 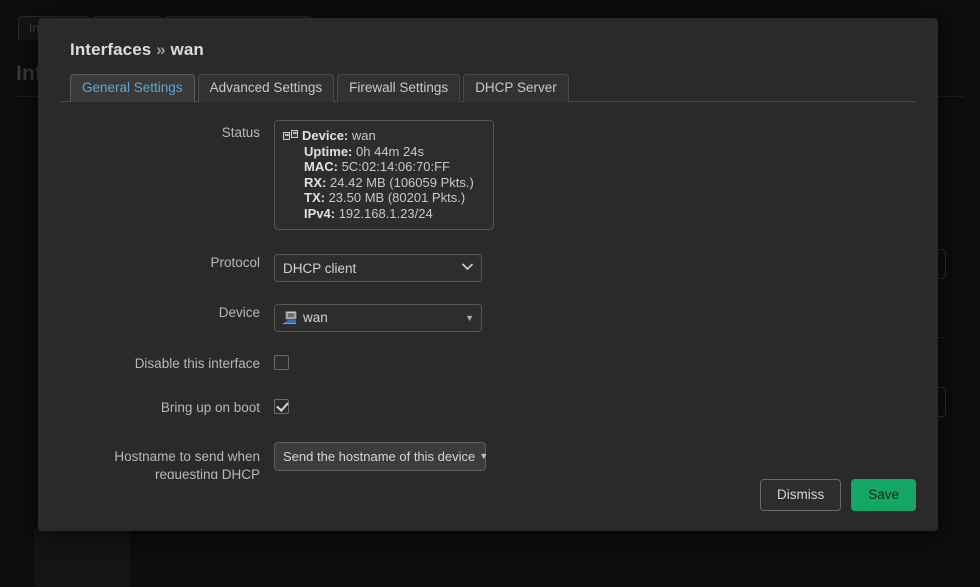 What do you see at coordinates (319, 213) in the screenshot?
I see `status-key-ipv4: IPv4:` at bounding box center [319, 213].